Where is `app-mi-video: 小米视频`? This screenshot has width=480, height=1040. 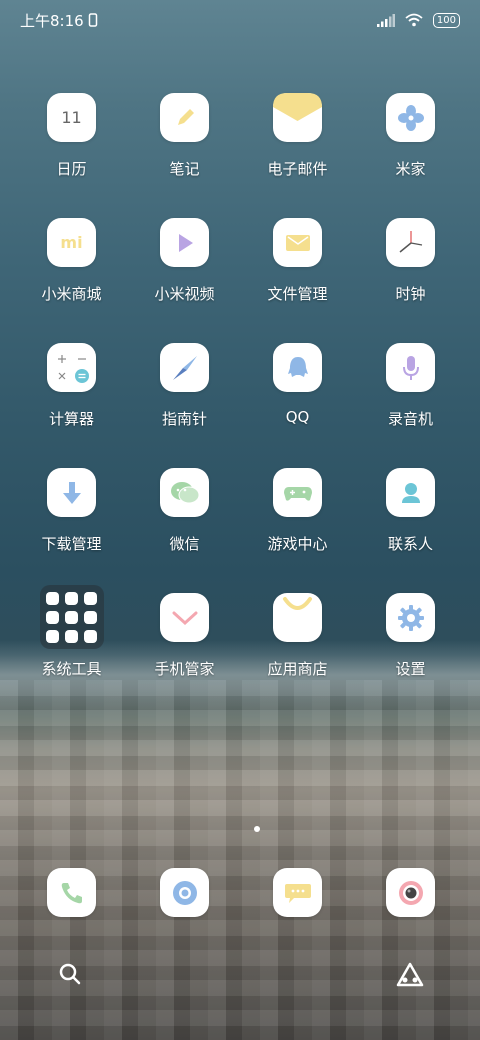
app-mi-video: 小米视频 is located at coordinates (184, 280).